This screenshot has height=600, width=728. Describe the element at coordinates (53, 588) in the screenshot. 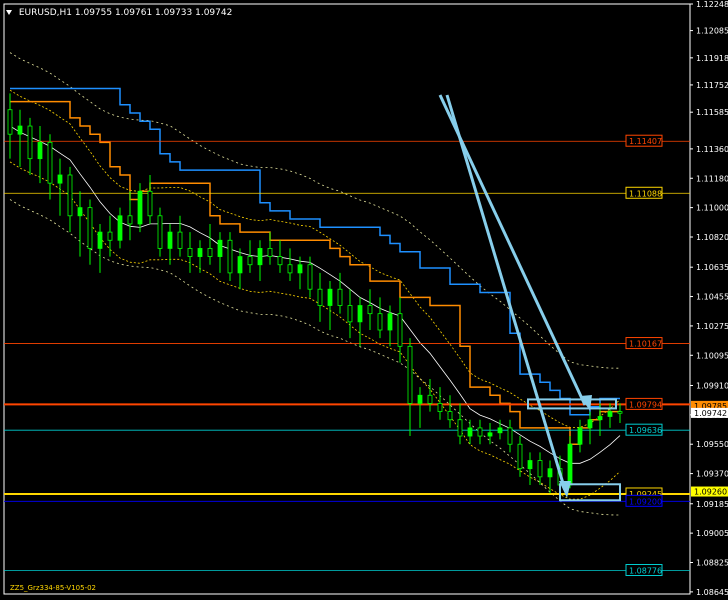

I see `indicator-label: ZZ5_Grz334-85-V105-02` at that location.